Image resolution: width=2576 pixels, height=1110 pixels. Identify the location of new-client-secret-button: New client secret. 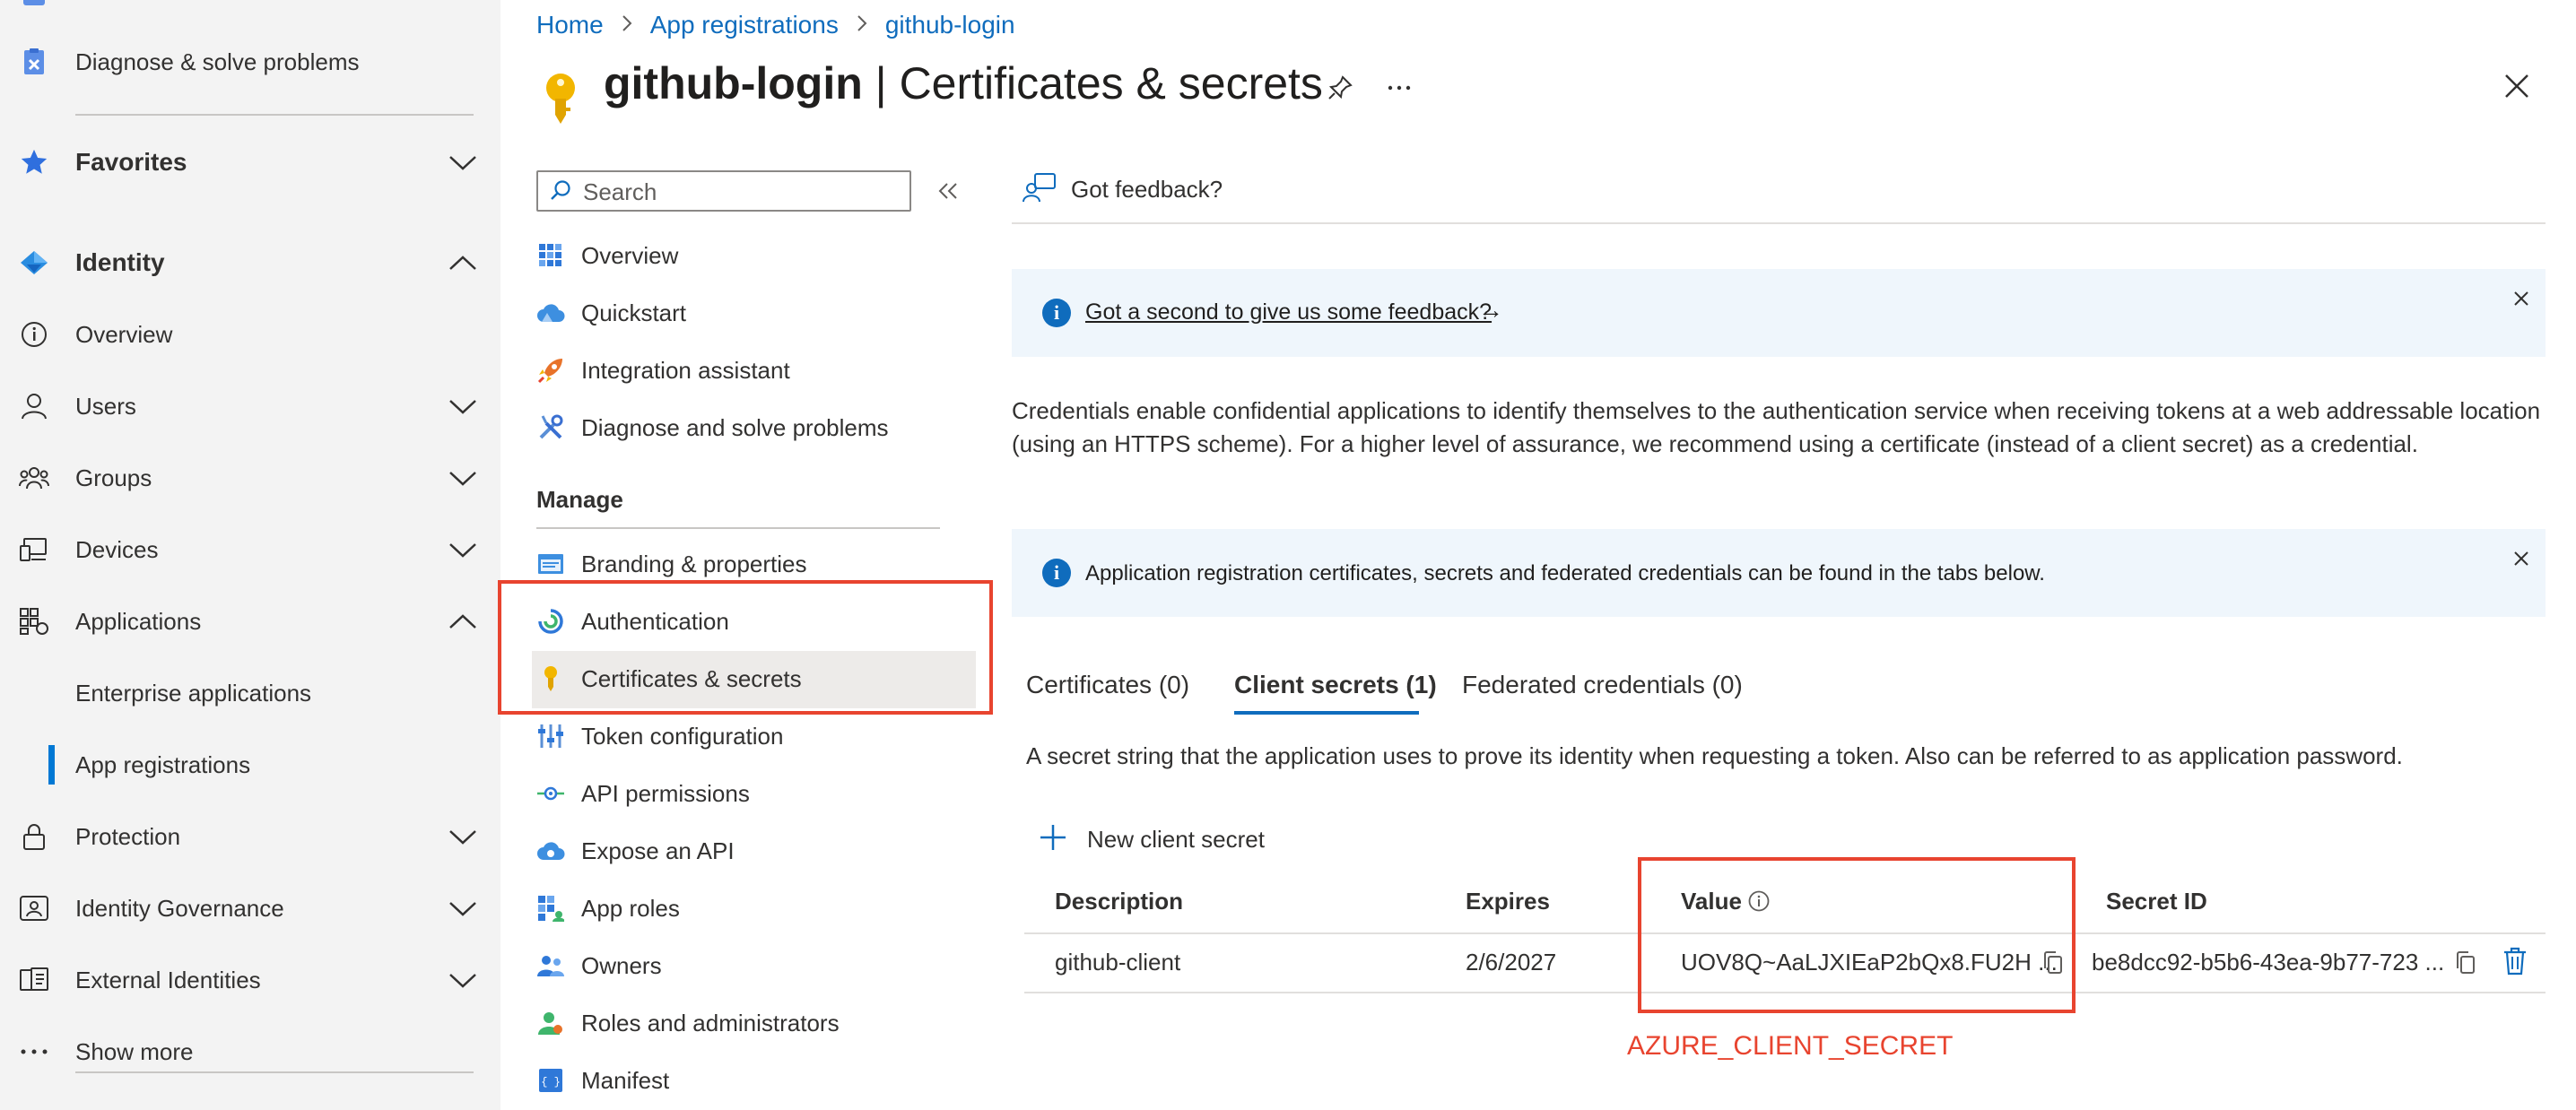
(1152, 839).